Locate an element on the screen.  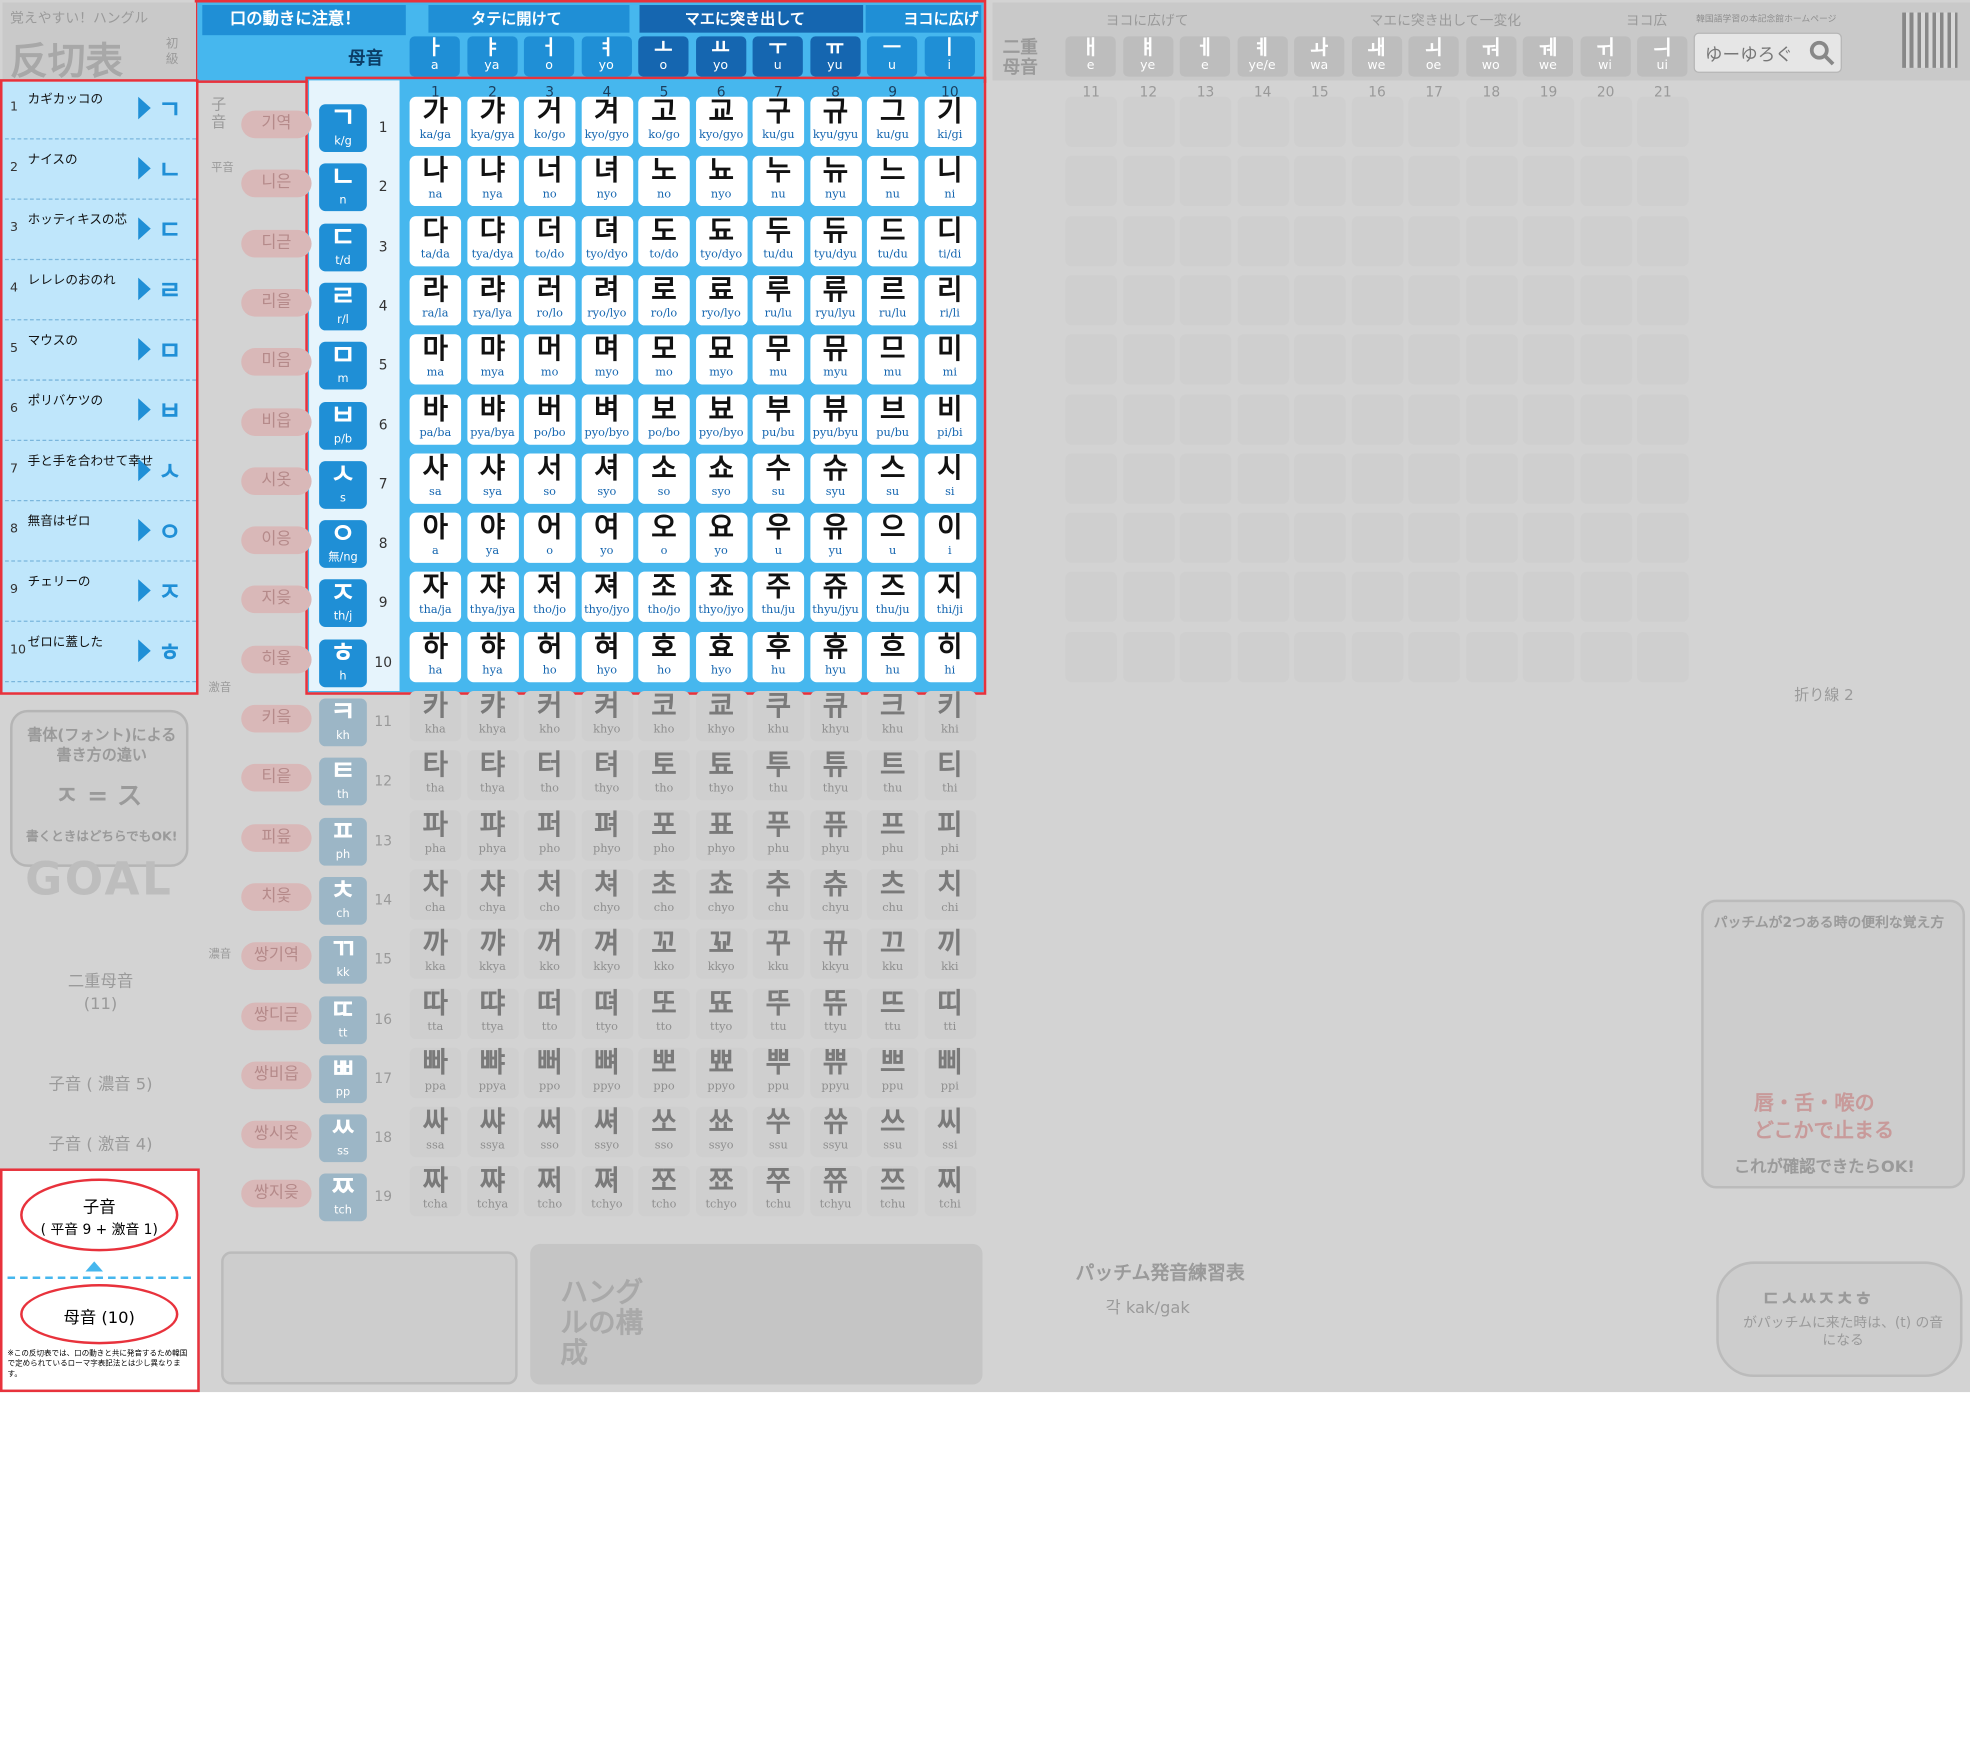
vowel-header-5: ㅗo is located at coordinates (663, 56).